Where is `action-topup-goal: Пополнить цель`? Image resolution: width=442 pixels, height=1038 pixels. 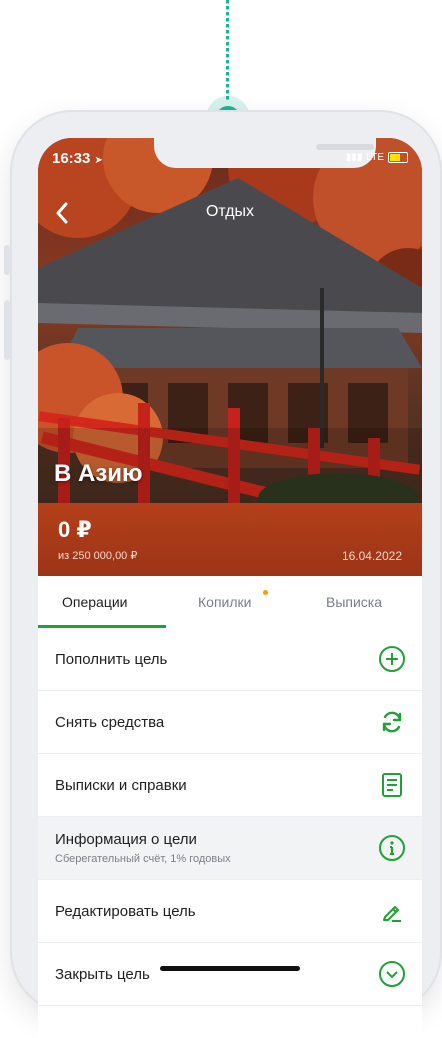
action-topup-goal: Пополнить цель is located at coordinates (230, 659).